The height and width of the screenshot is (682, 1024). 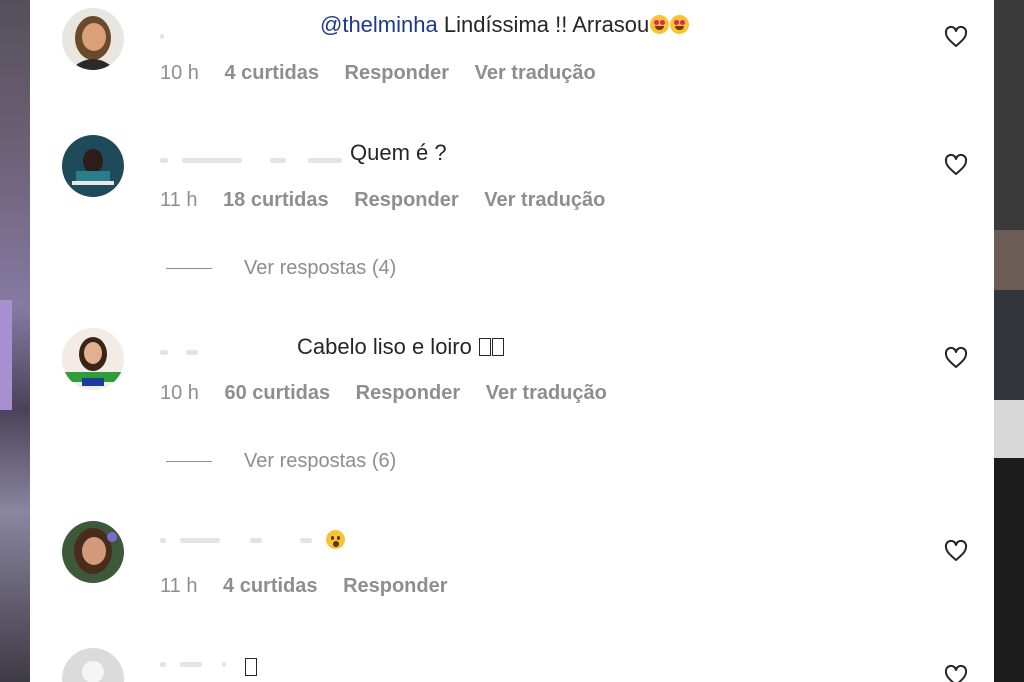 What do you see at coordinates (320, 461) in the screenshot?
I see `view-replies-label: Ver respostas (6)` at bounding box center [320, 461].